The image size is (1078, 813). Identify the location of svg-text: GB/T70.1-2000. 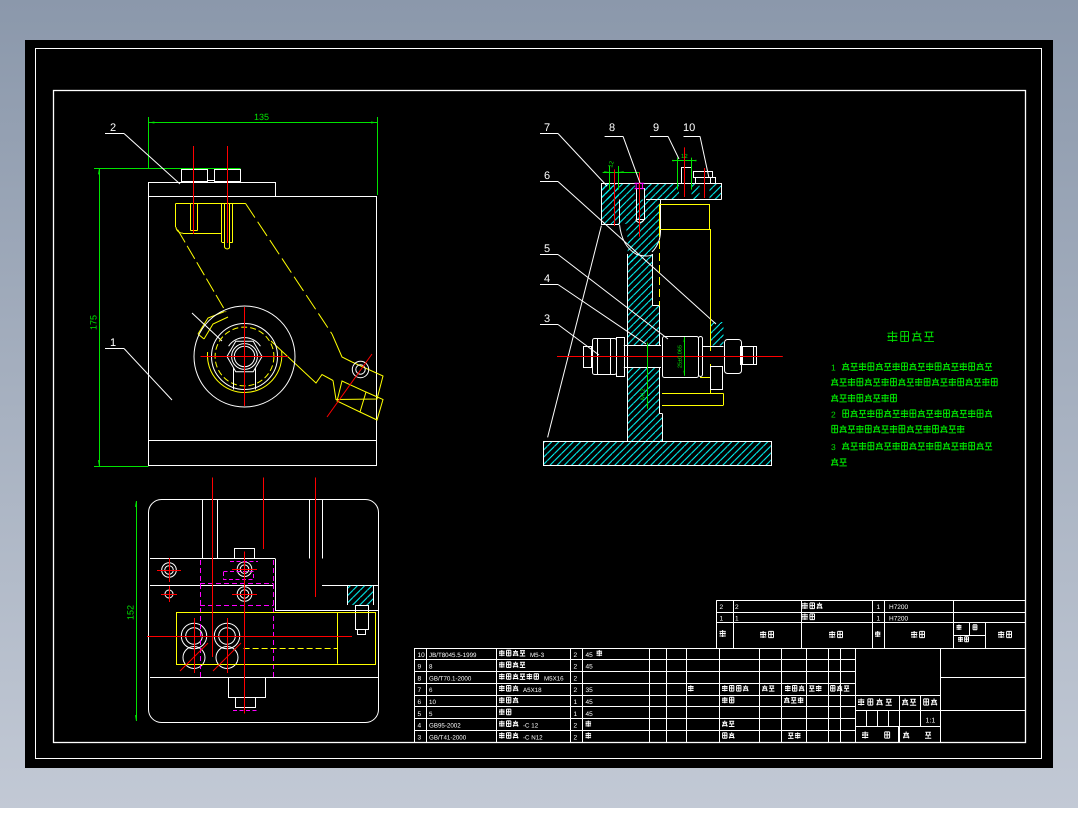
(450, 678).